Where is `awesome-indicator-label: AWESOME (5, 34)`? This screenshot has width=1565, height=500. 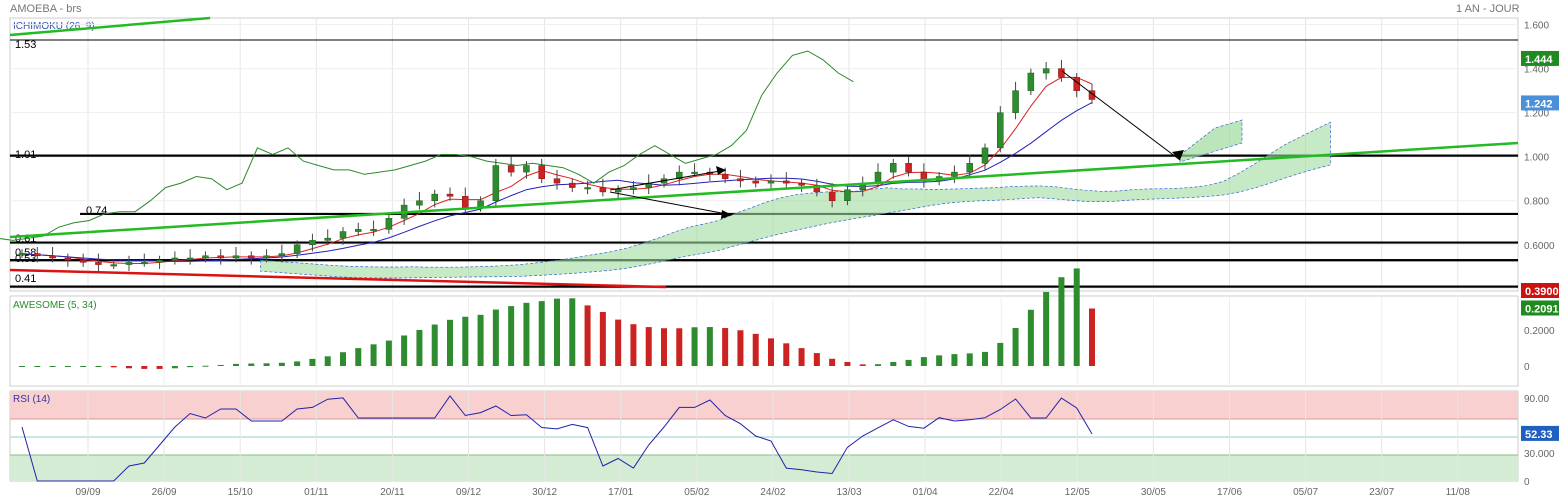 awesome-indicator-label: AWESOME (5, 34) is located at coordinates (55, 305).